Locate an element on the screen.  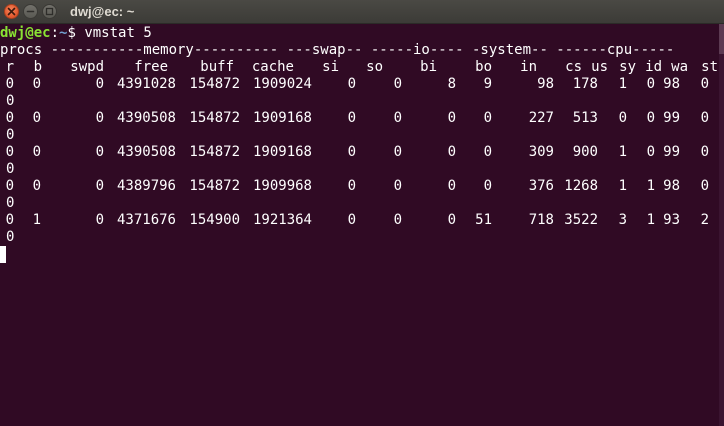
maximize-button is located at coordinates (49, 11).